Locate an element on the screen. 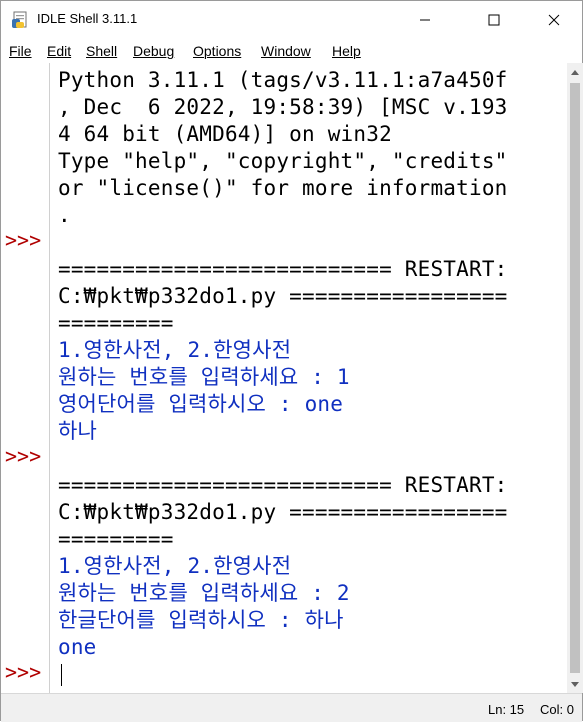  close-button is located at coordinates (554, 20).